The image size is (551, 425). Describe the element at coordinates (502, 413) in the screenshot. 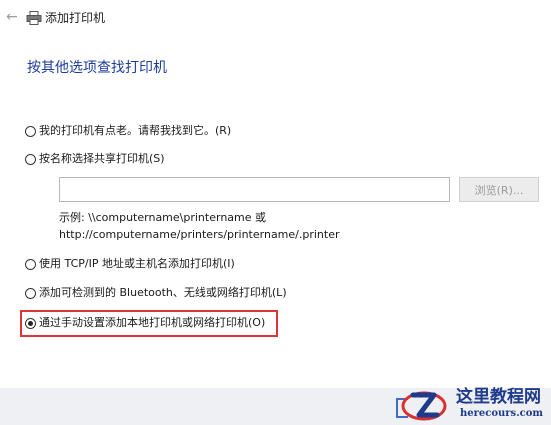

I see `watermark-site: herecours.com` at that location.